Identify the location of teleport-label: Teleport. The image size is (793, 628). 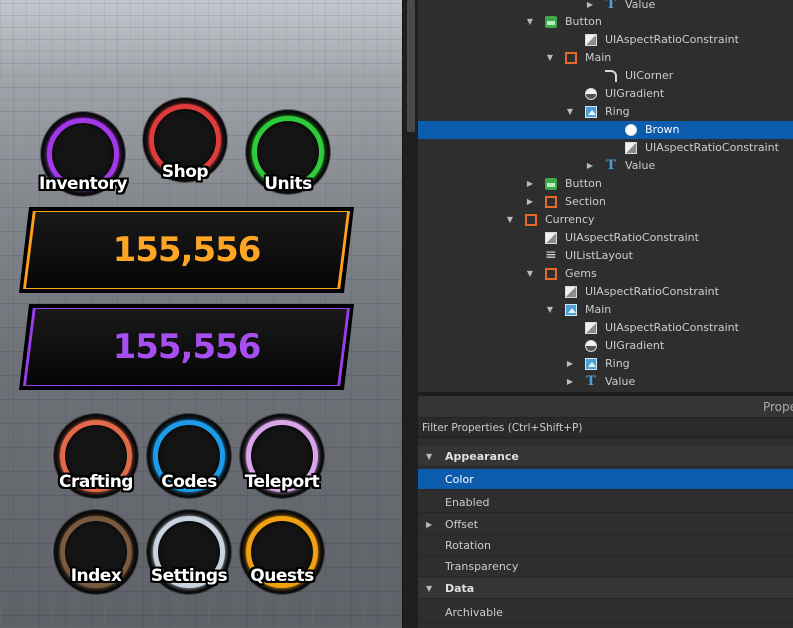
(282, 482).